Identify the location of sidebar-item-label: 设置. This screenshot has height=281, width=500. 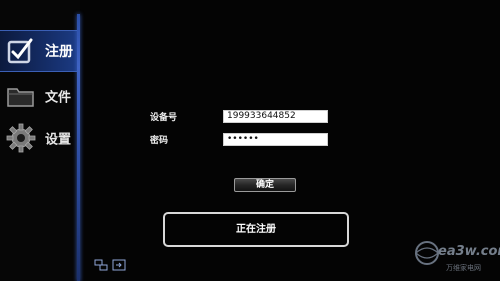
(58, 140).